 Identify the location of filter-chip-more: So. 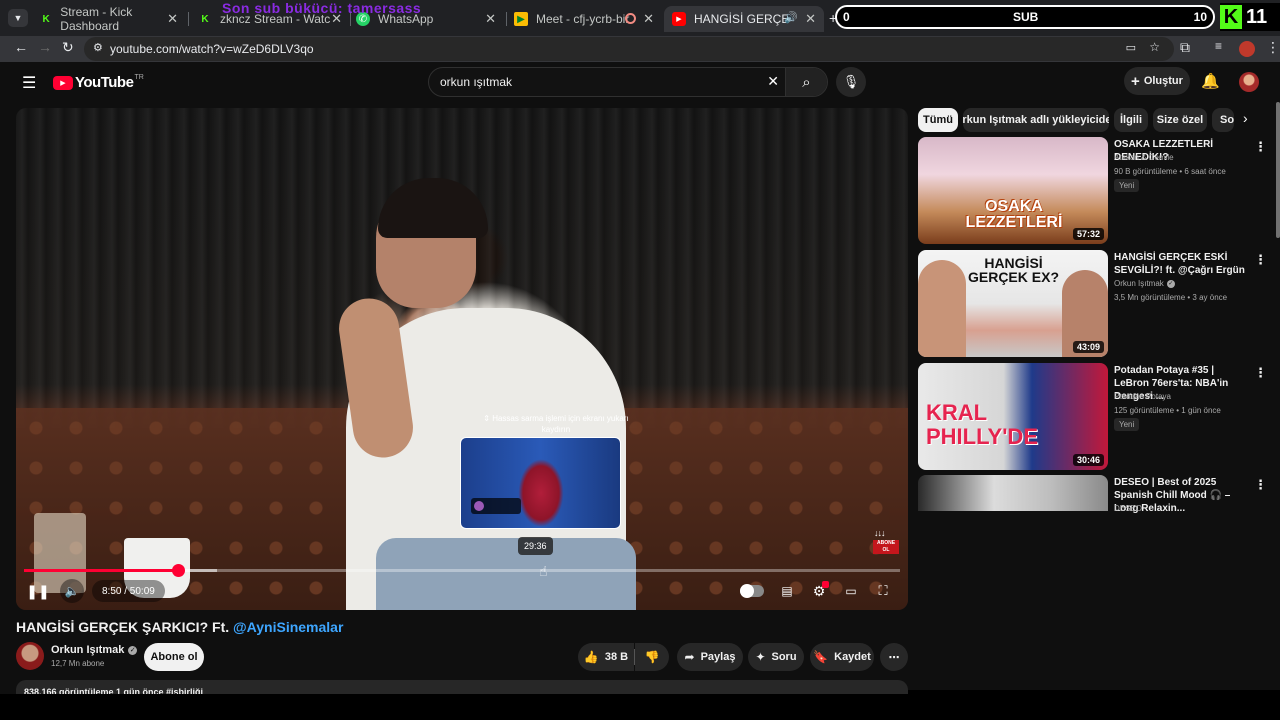
(1223, 120).